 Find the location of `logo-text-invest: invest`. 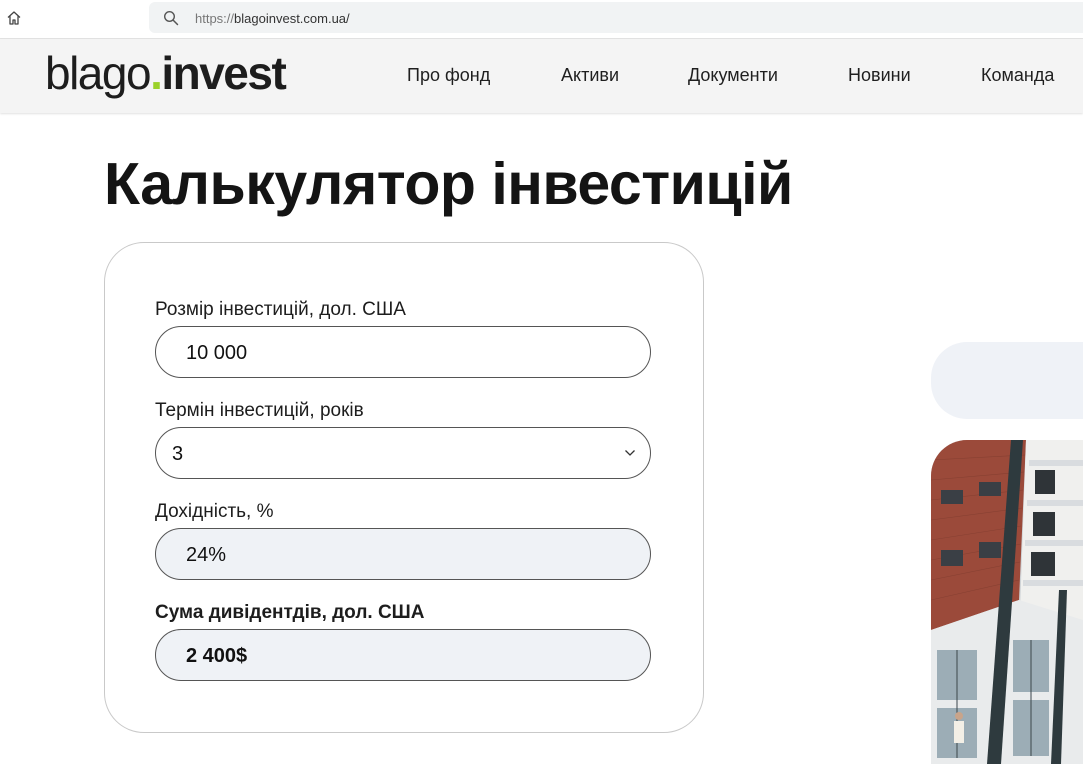

logo-text-invest: invest is located at coordinates (223, 73).